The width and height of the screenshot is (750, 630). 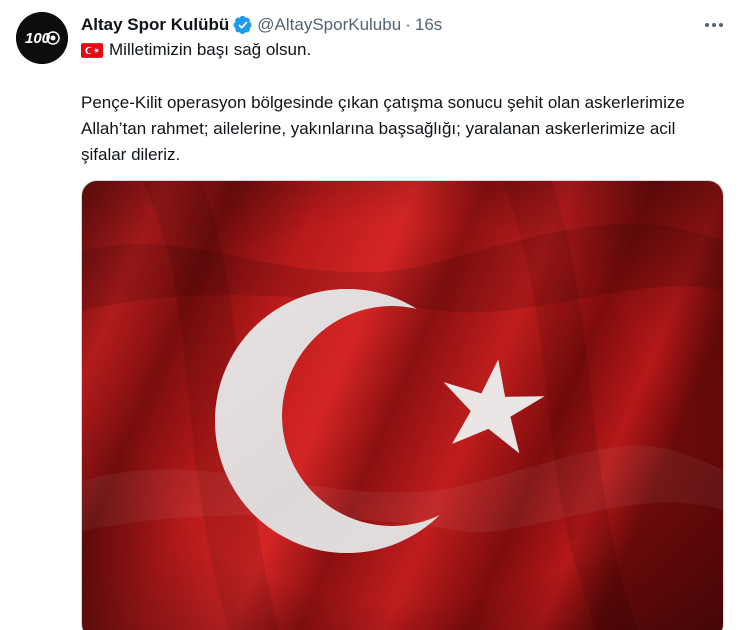 What do you see at coordinates (155, 25) in the screenshot?
I see `display-name: Altay Spor Kulübü` at bounding box center [155, 25].